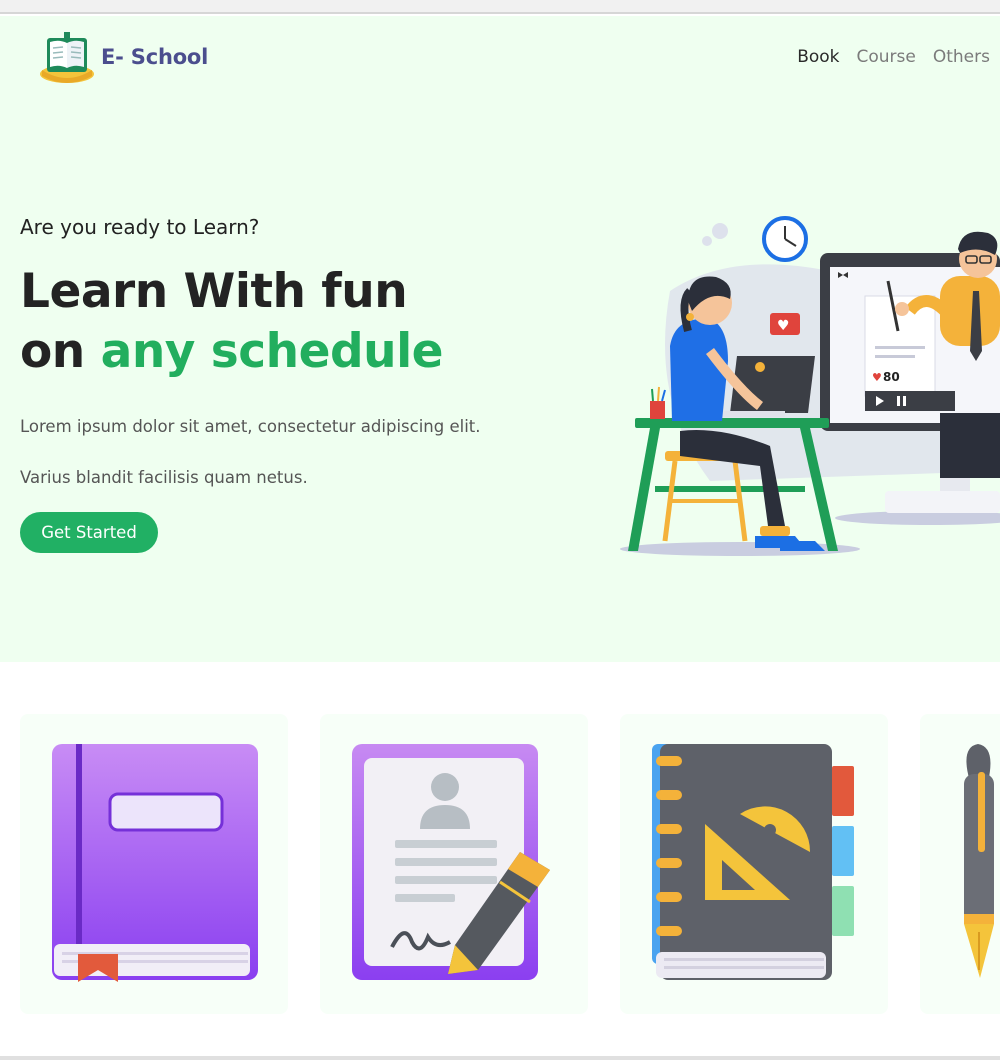 The height and width of the screenshot is (1060, 1000). I want to click on viewer-count: 80, so click(891, 377).